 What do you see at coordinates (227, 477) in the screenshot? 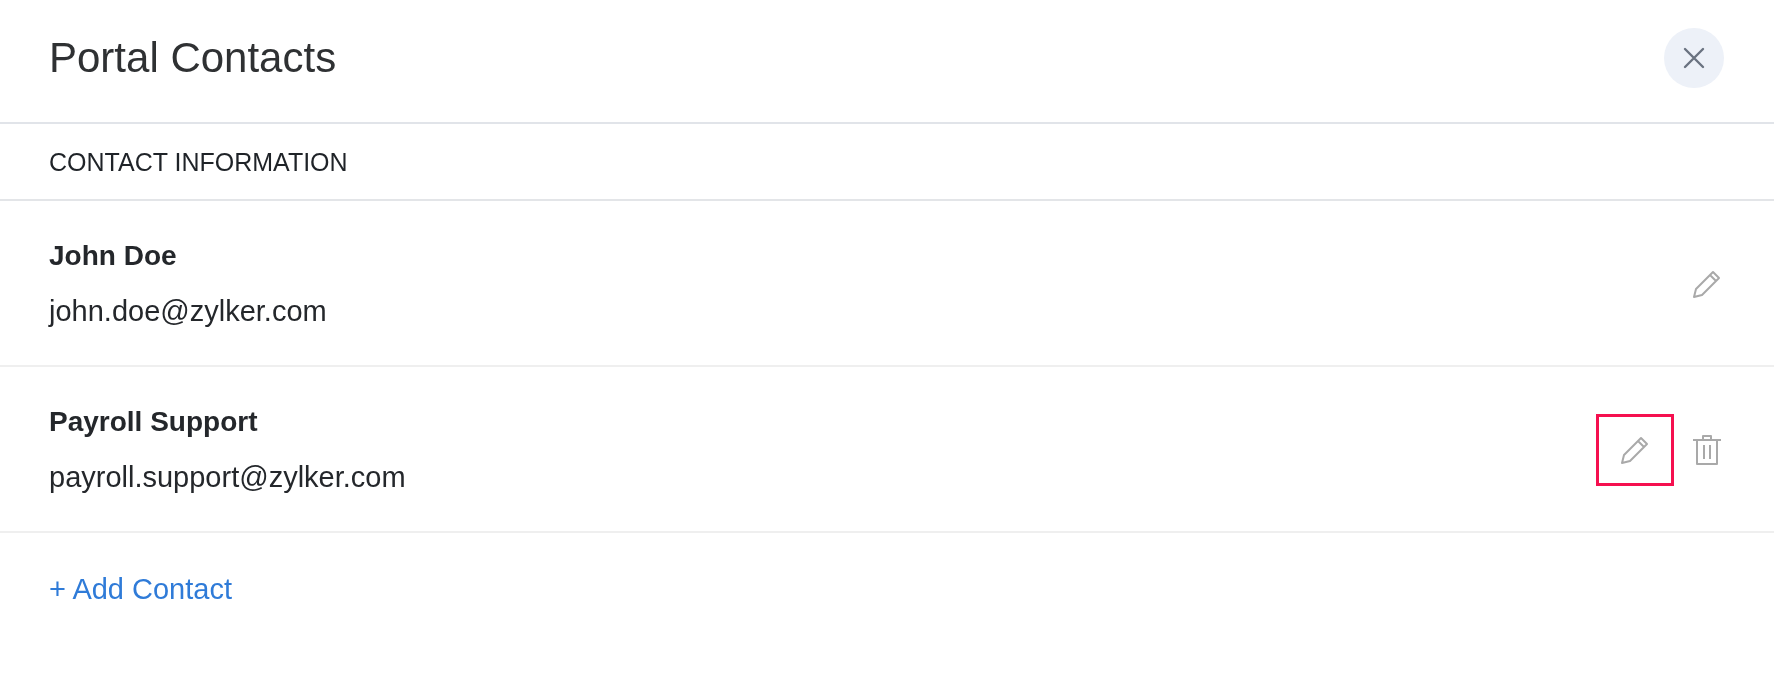
I see `contact-email: payroll.support@zylker.com` at bounding box center [227, 477].